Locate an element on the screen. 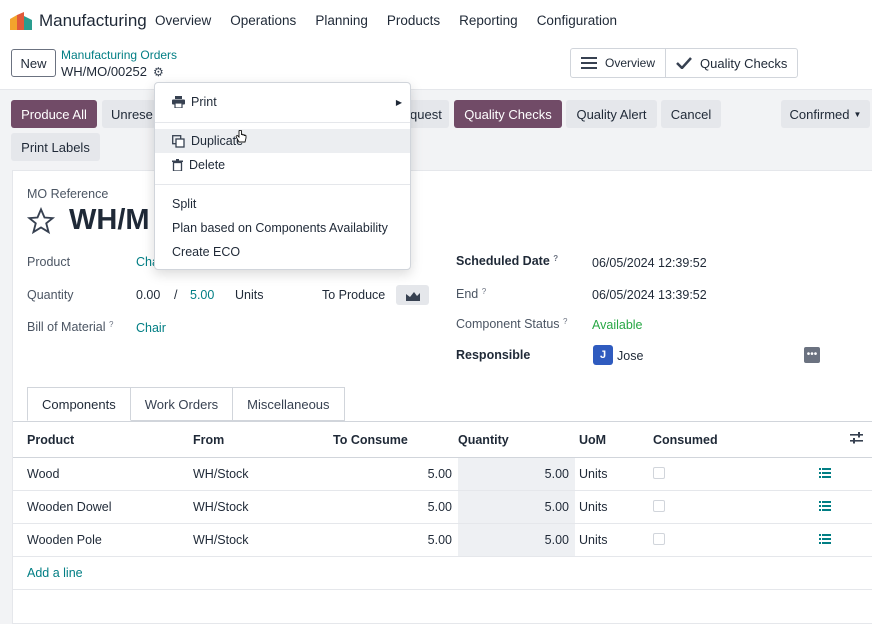 This screenshot has width=872, height=624. manufacturing-app-icon is located at coordinates (21, 21).